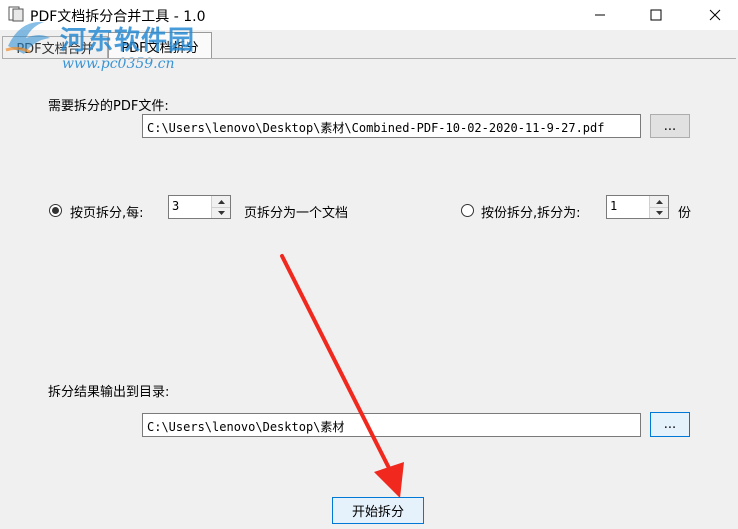  I want to click on input-file-label: 需要拆分的PDF文件:, so click(108, 106).